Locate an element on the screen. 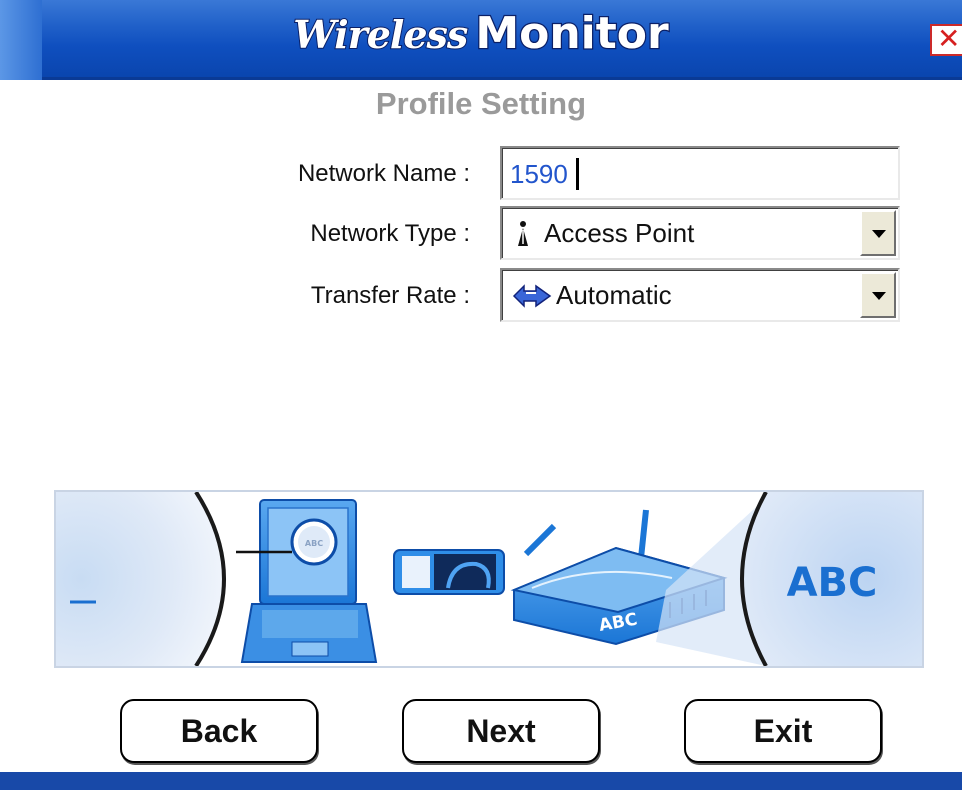 The height and width of the screenshot is (790, 962). network-name-label: Network Name : is located at coordinates (383, 173).